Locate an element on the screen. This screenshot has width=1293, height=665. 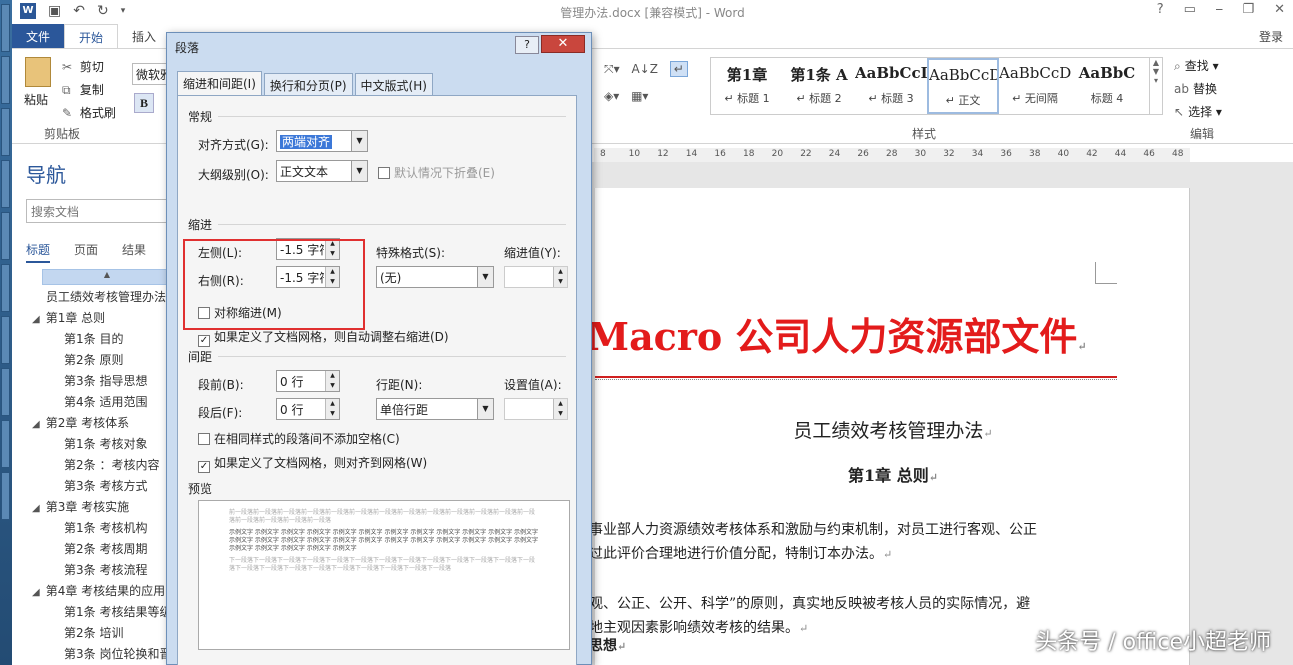
find-icon: ⌕ is located at coordinates (1177, 66).